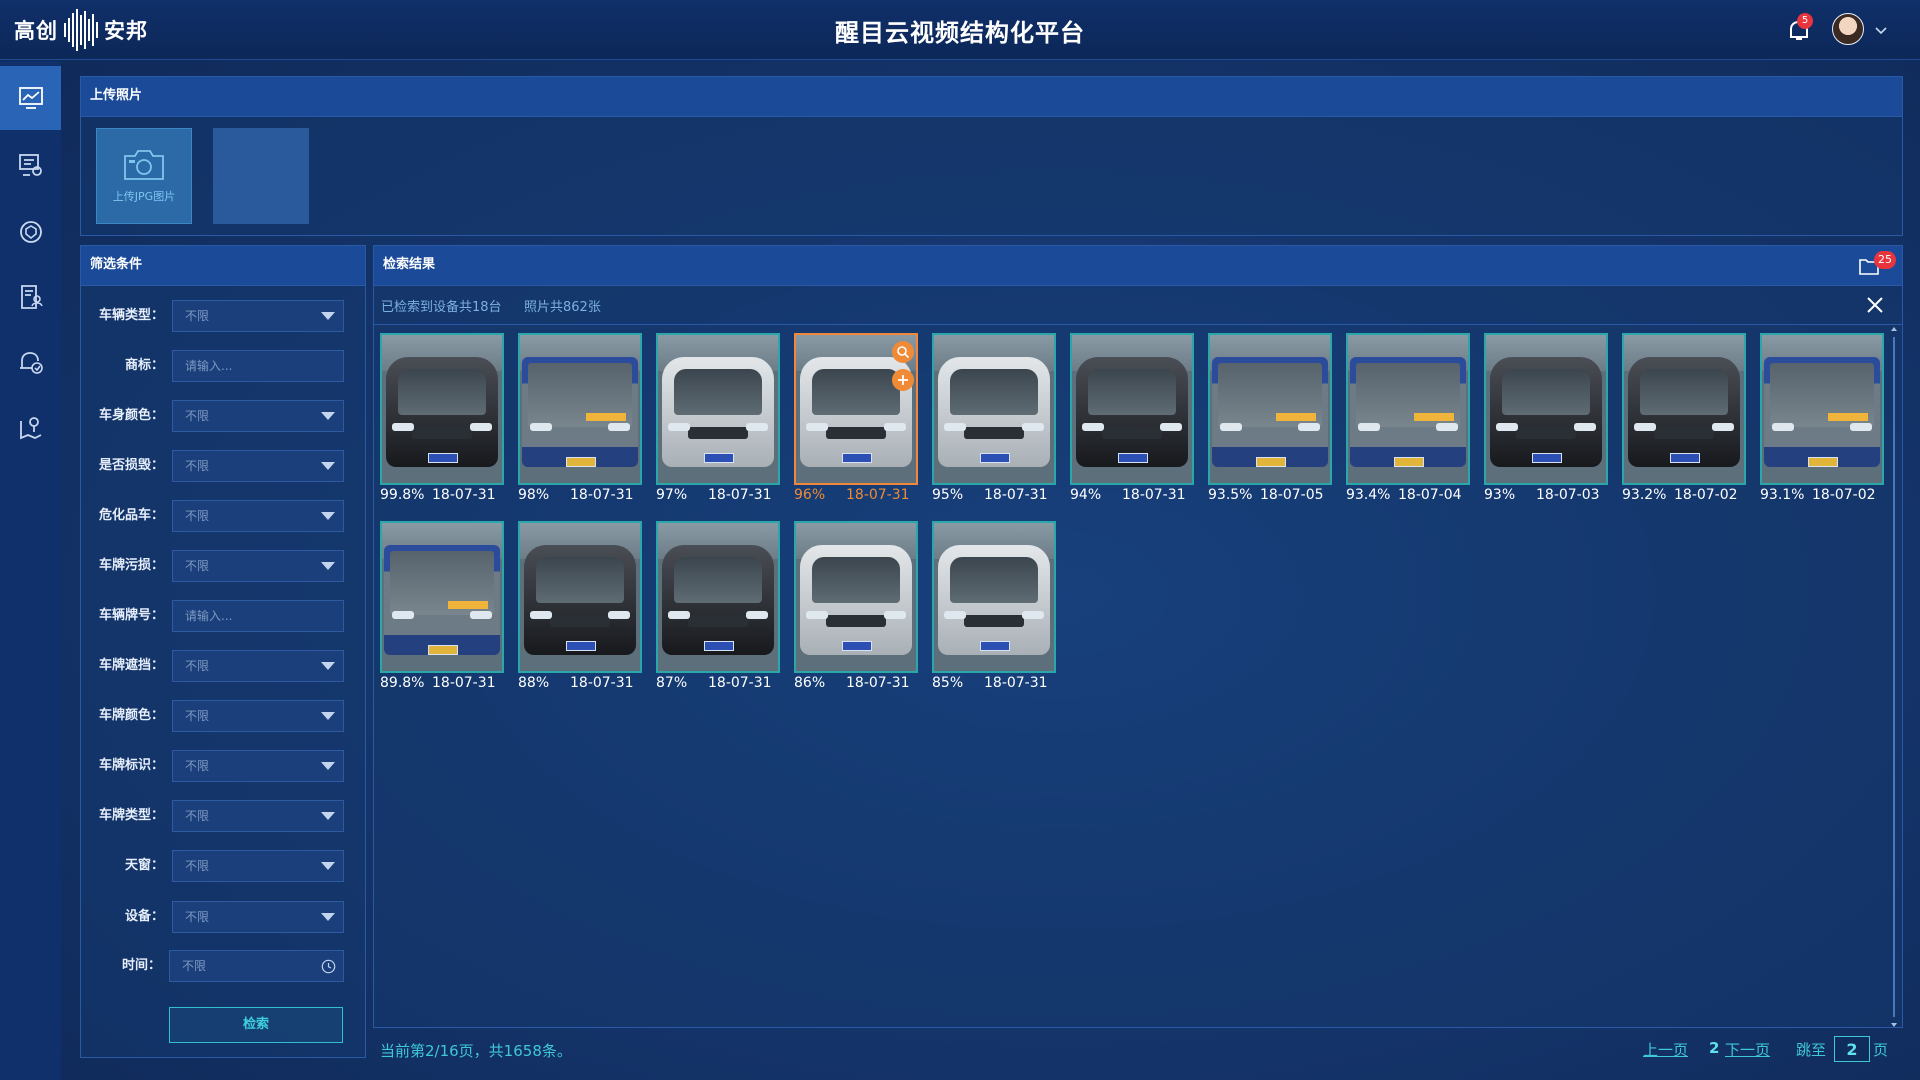 The image size is (1920, 1080). Describe the element at coordinates (1140, 495) in the screenshot. I see `result-caption: 94% 18-07-31` at that location.